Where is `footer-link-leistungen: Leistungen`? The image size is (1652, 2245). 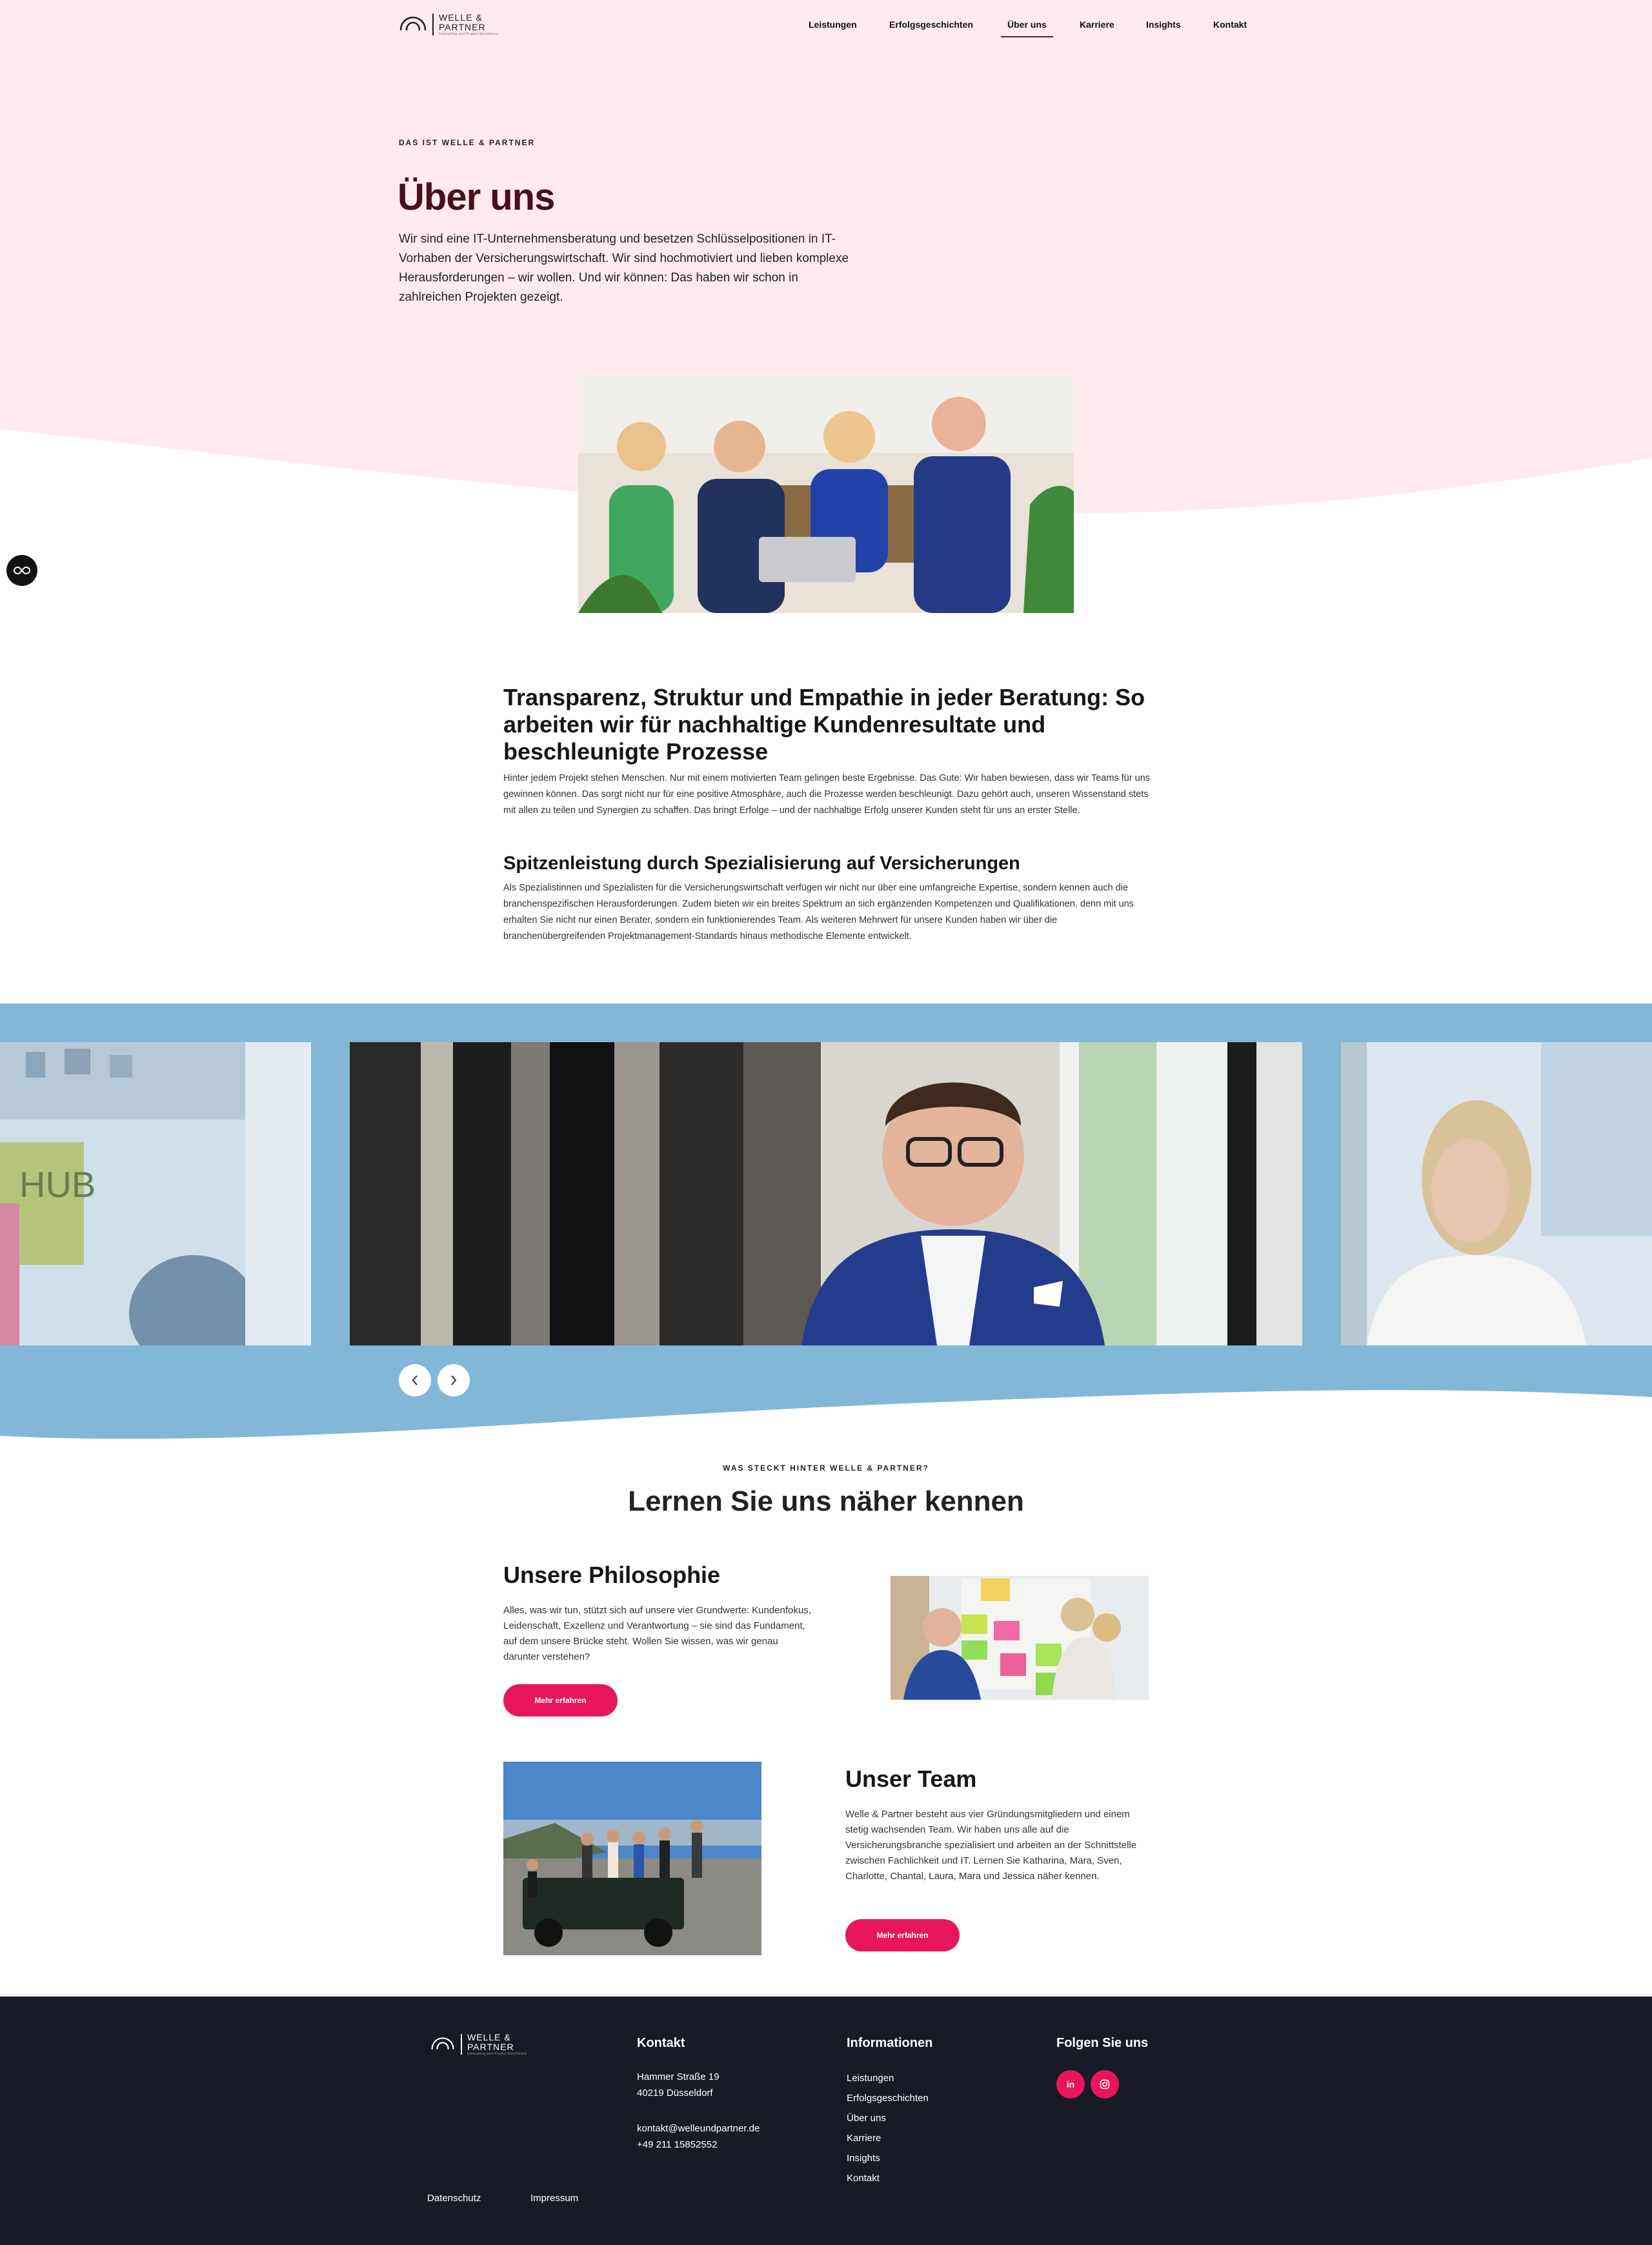 footer-link-leistungen: Leistungen is located at coordinates (888, 2078).